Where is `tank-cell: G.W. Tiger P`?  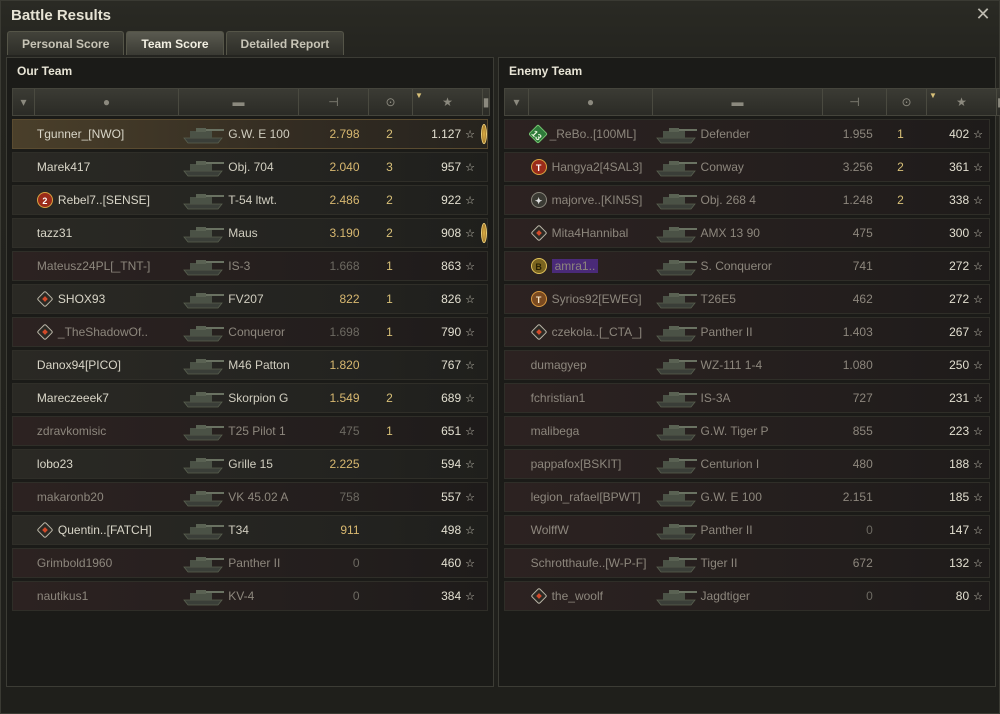
tank-cell: G.W. Tiger P is located at coordinates (734, 431).